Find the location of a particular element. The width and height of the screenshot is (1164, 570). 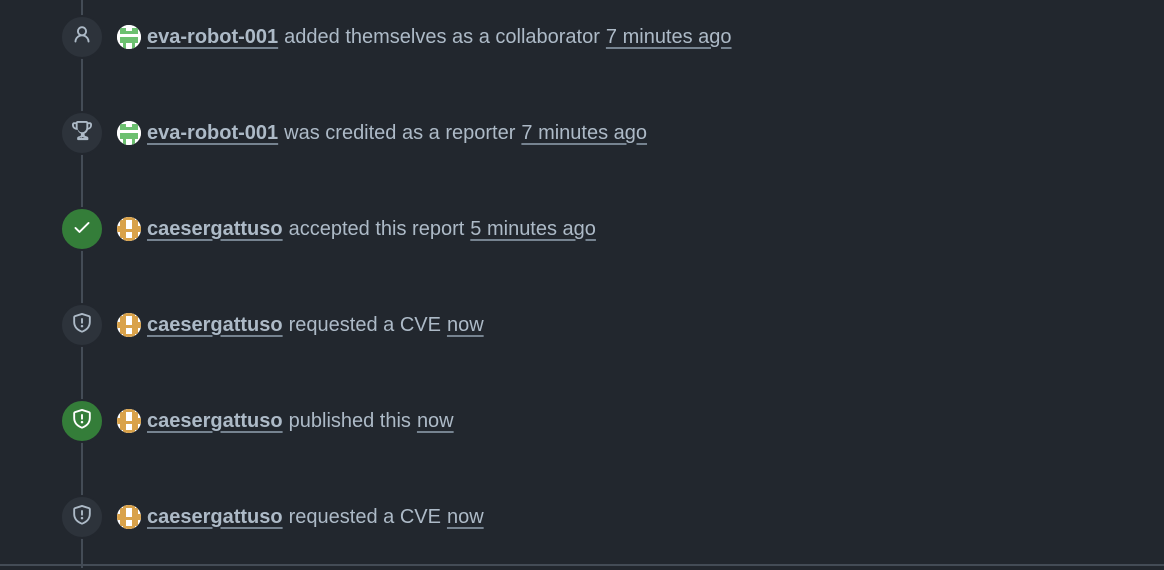

event-action-text: added themselves as a collaborator is located at coordinates (442, 36).